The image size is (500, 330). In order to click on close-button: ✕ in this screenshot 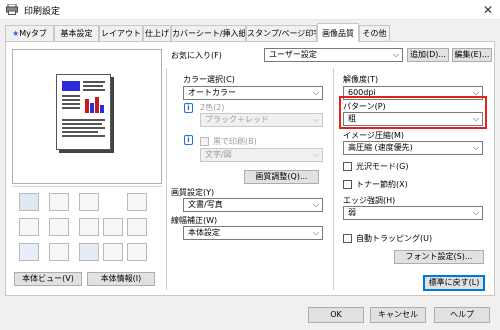, I will do `click(488, 10)`.